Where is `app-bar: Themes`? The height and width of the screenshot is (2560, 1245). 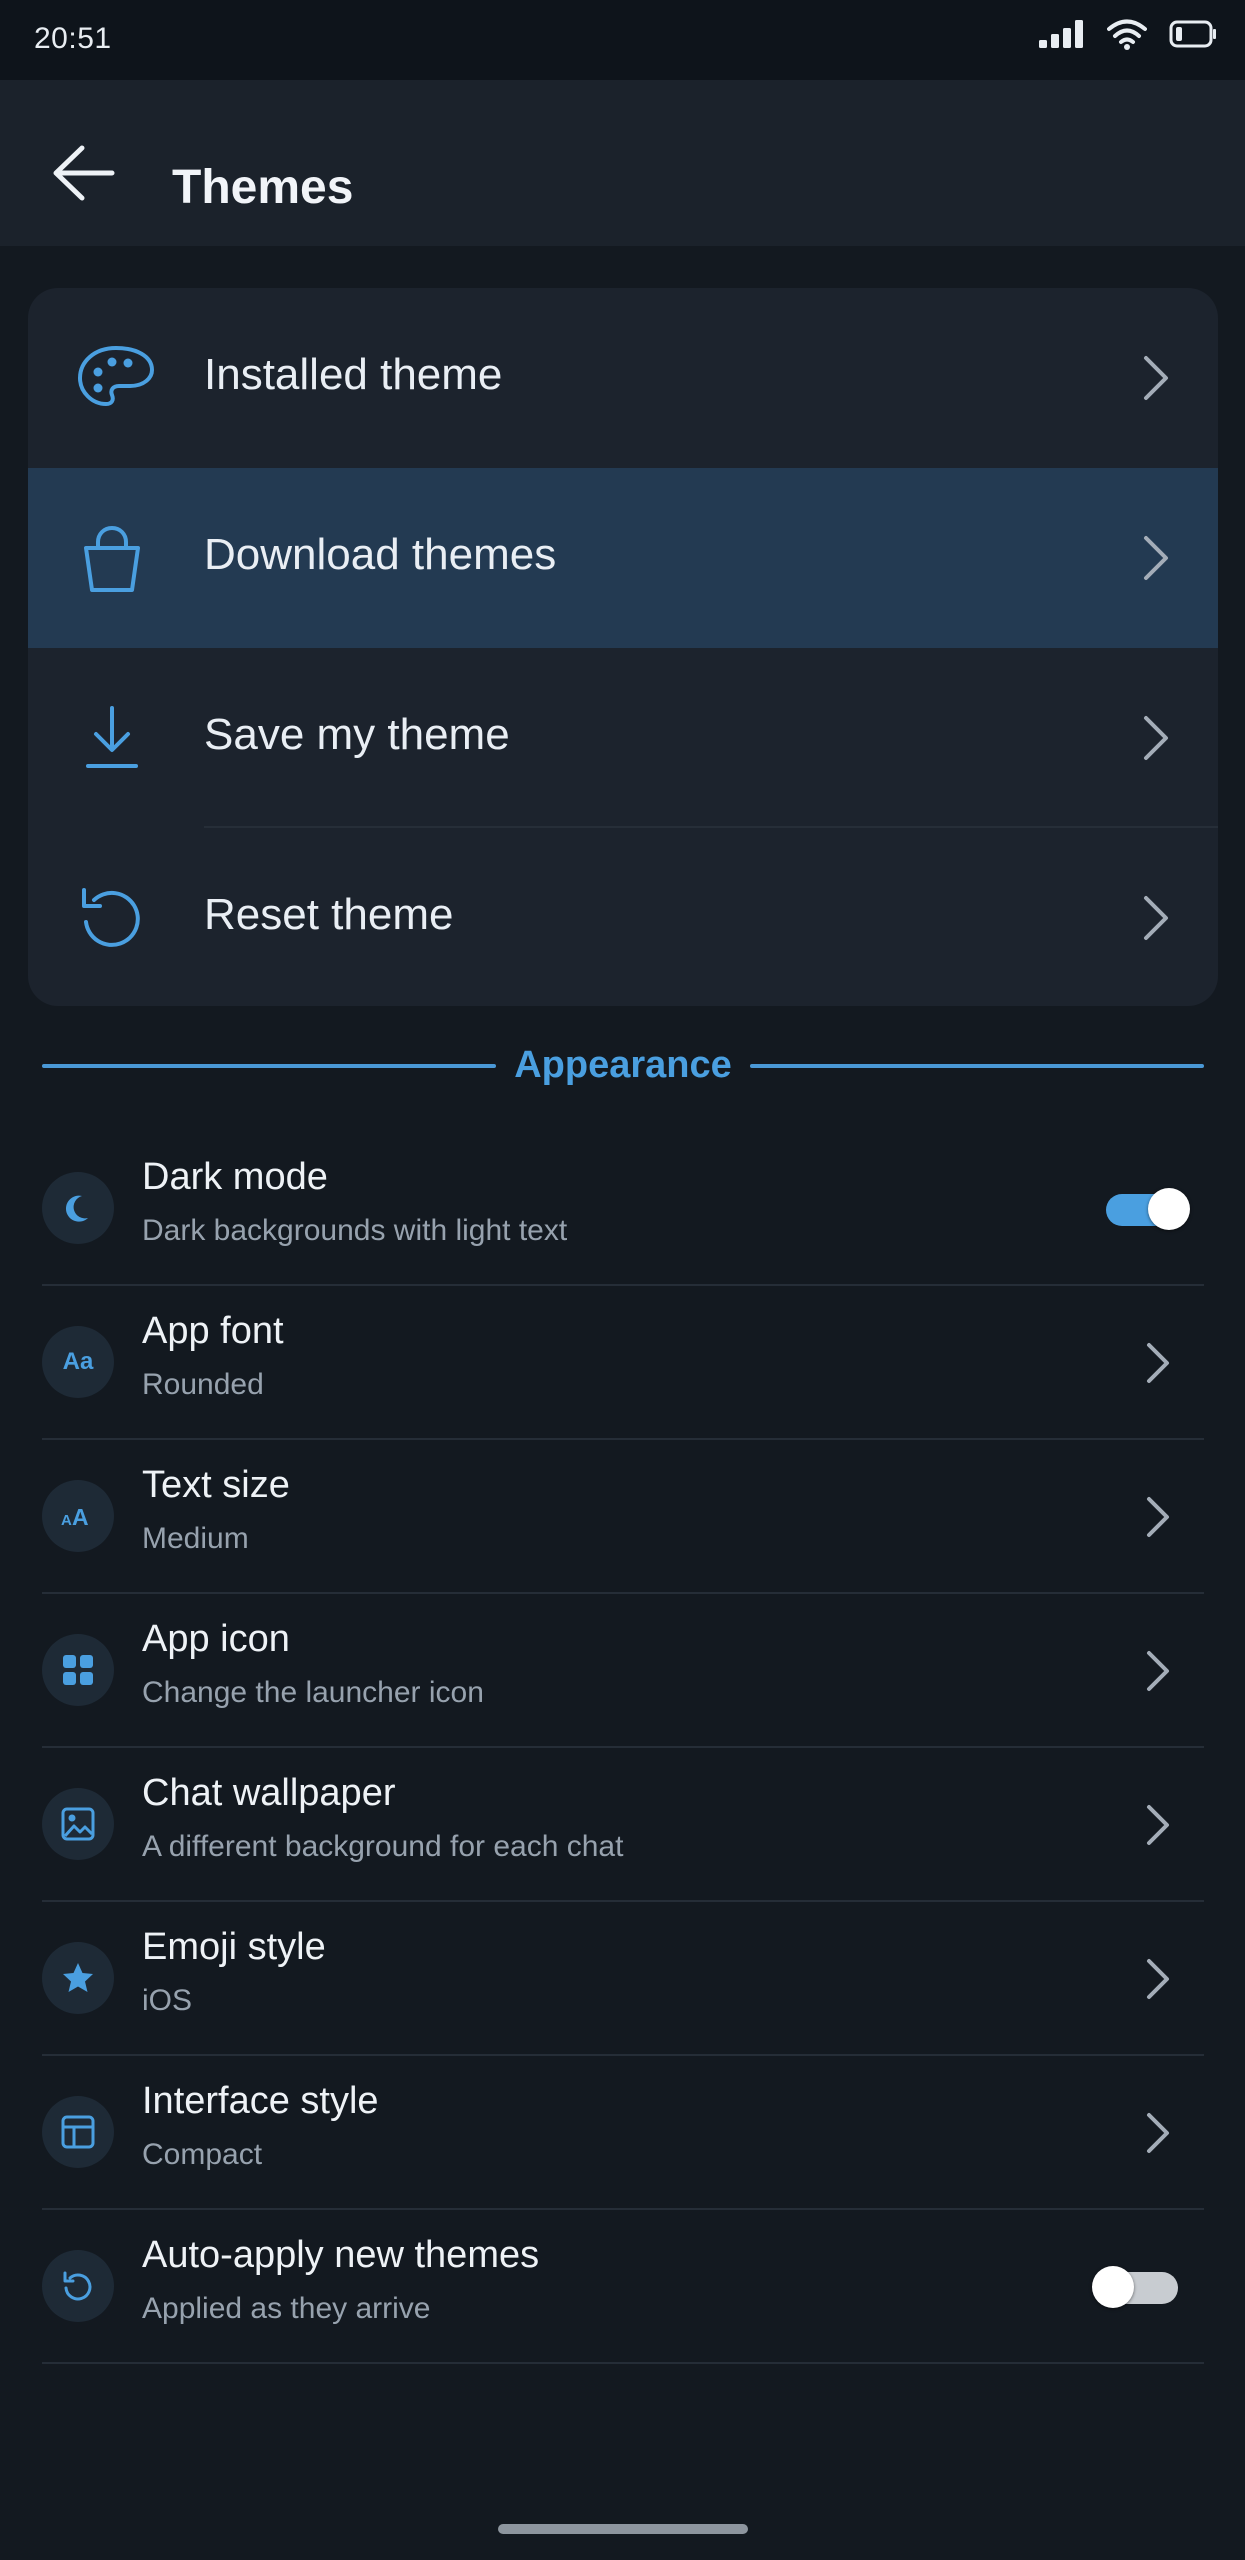 app-bar: Themes is located at coordinates (622, 163).